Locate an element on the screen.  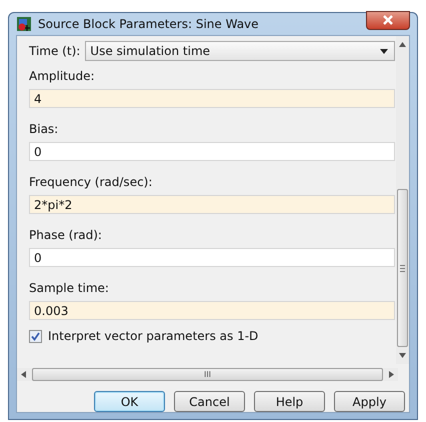
field-label: Amplitude: is located at coordinates (62, 76).